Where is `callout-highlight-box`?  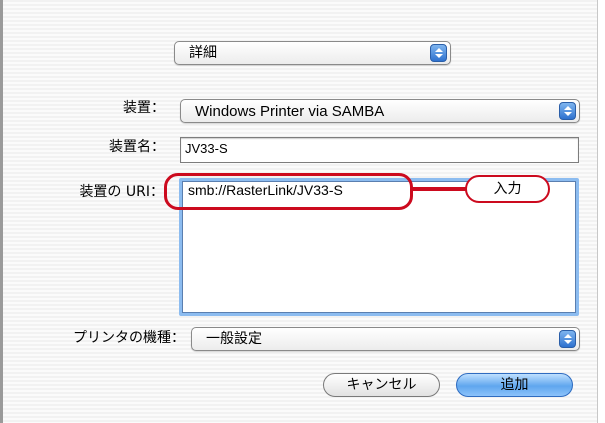 callout-highlight-box is located at coordinates (288, 191).